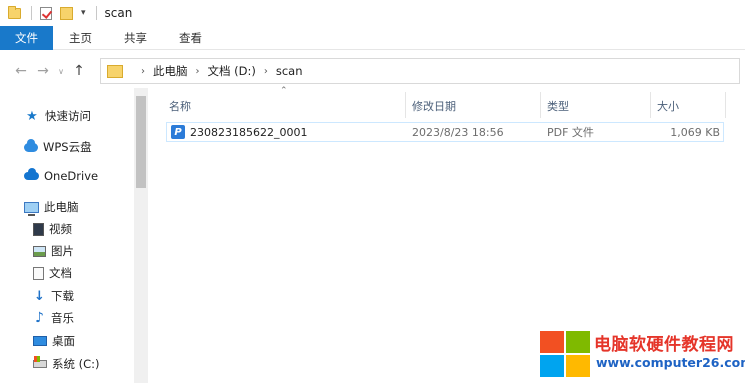 This screenshot has height=383, width=745. I want to click on sidebar-item-music: ♪ 音乐, so click(53, 318).